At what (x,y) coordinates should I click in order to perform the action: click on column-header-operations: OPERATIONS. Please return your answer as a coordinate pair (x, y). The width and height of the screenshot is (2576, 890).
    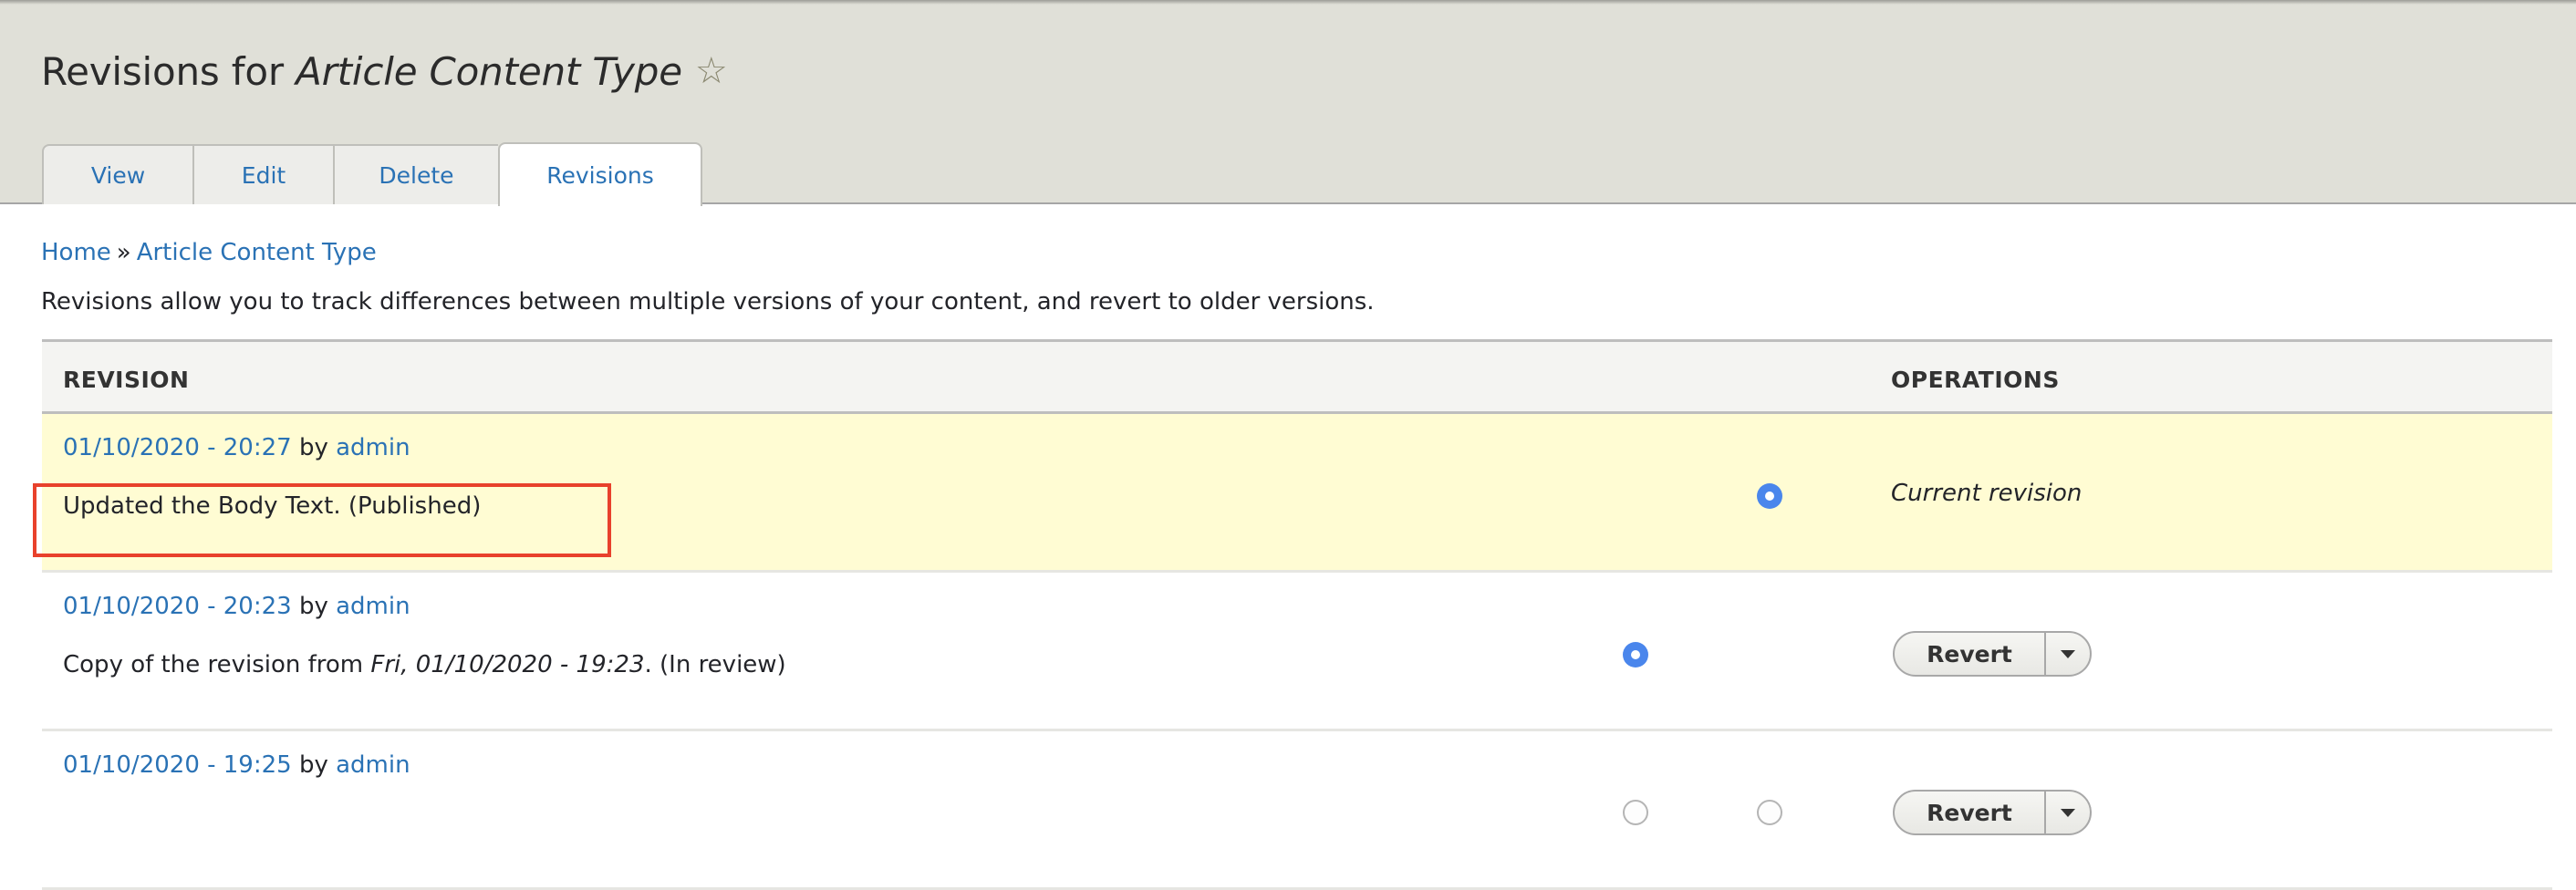
    Looking at the image, I should click on (1975, 380).